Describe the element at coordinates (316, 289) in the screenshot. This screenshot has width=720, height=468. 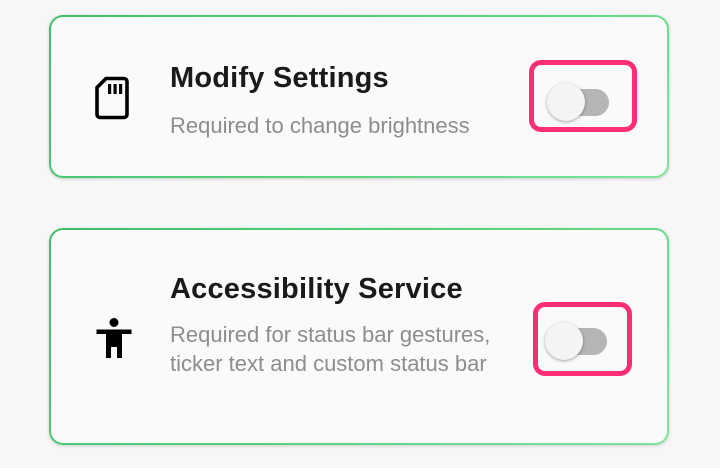
I see `permission-title: Accessibility Service` at that location.